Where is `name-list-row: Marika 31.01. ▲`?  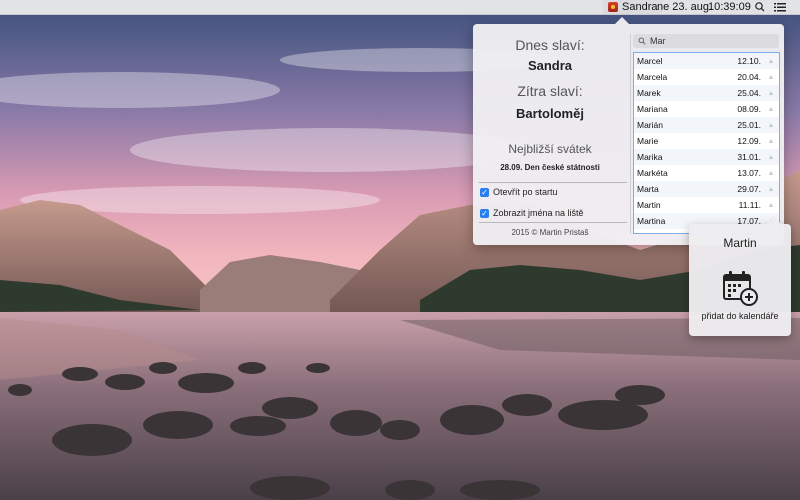 name-list-row: Marika 31.01. ▲ is located at coordinates (706, 157).